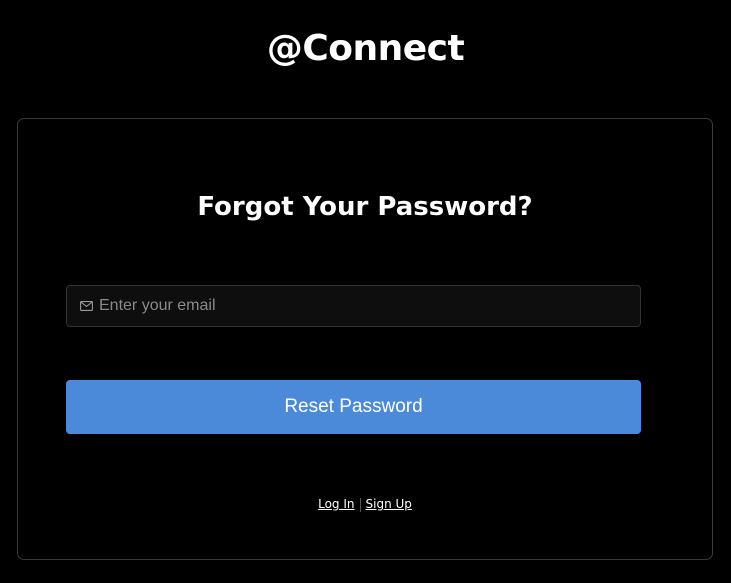 The width and height of the screenshot is (731, 583). I want to click on brand-title: @Connect, so click(365, 48).